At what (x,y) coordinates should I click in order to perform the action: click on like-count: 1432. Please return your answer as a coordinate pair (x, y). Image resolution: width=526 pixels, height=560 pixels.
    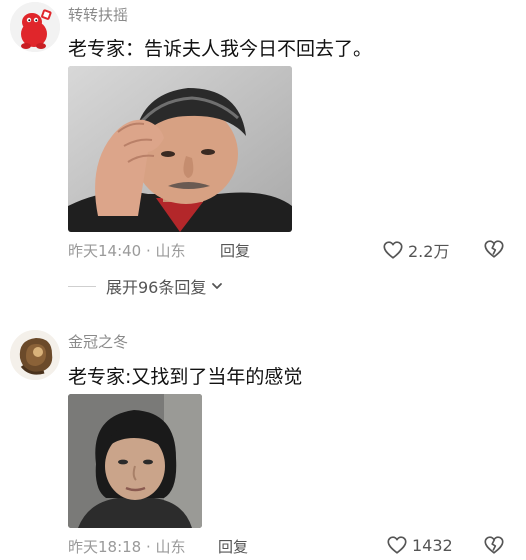
    Looking at the image, I should click on (432, 545).